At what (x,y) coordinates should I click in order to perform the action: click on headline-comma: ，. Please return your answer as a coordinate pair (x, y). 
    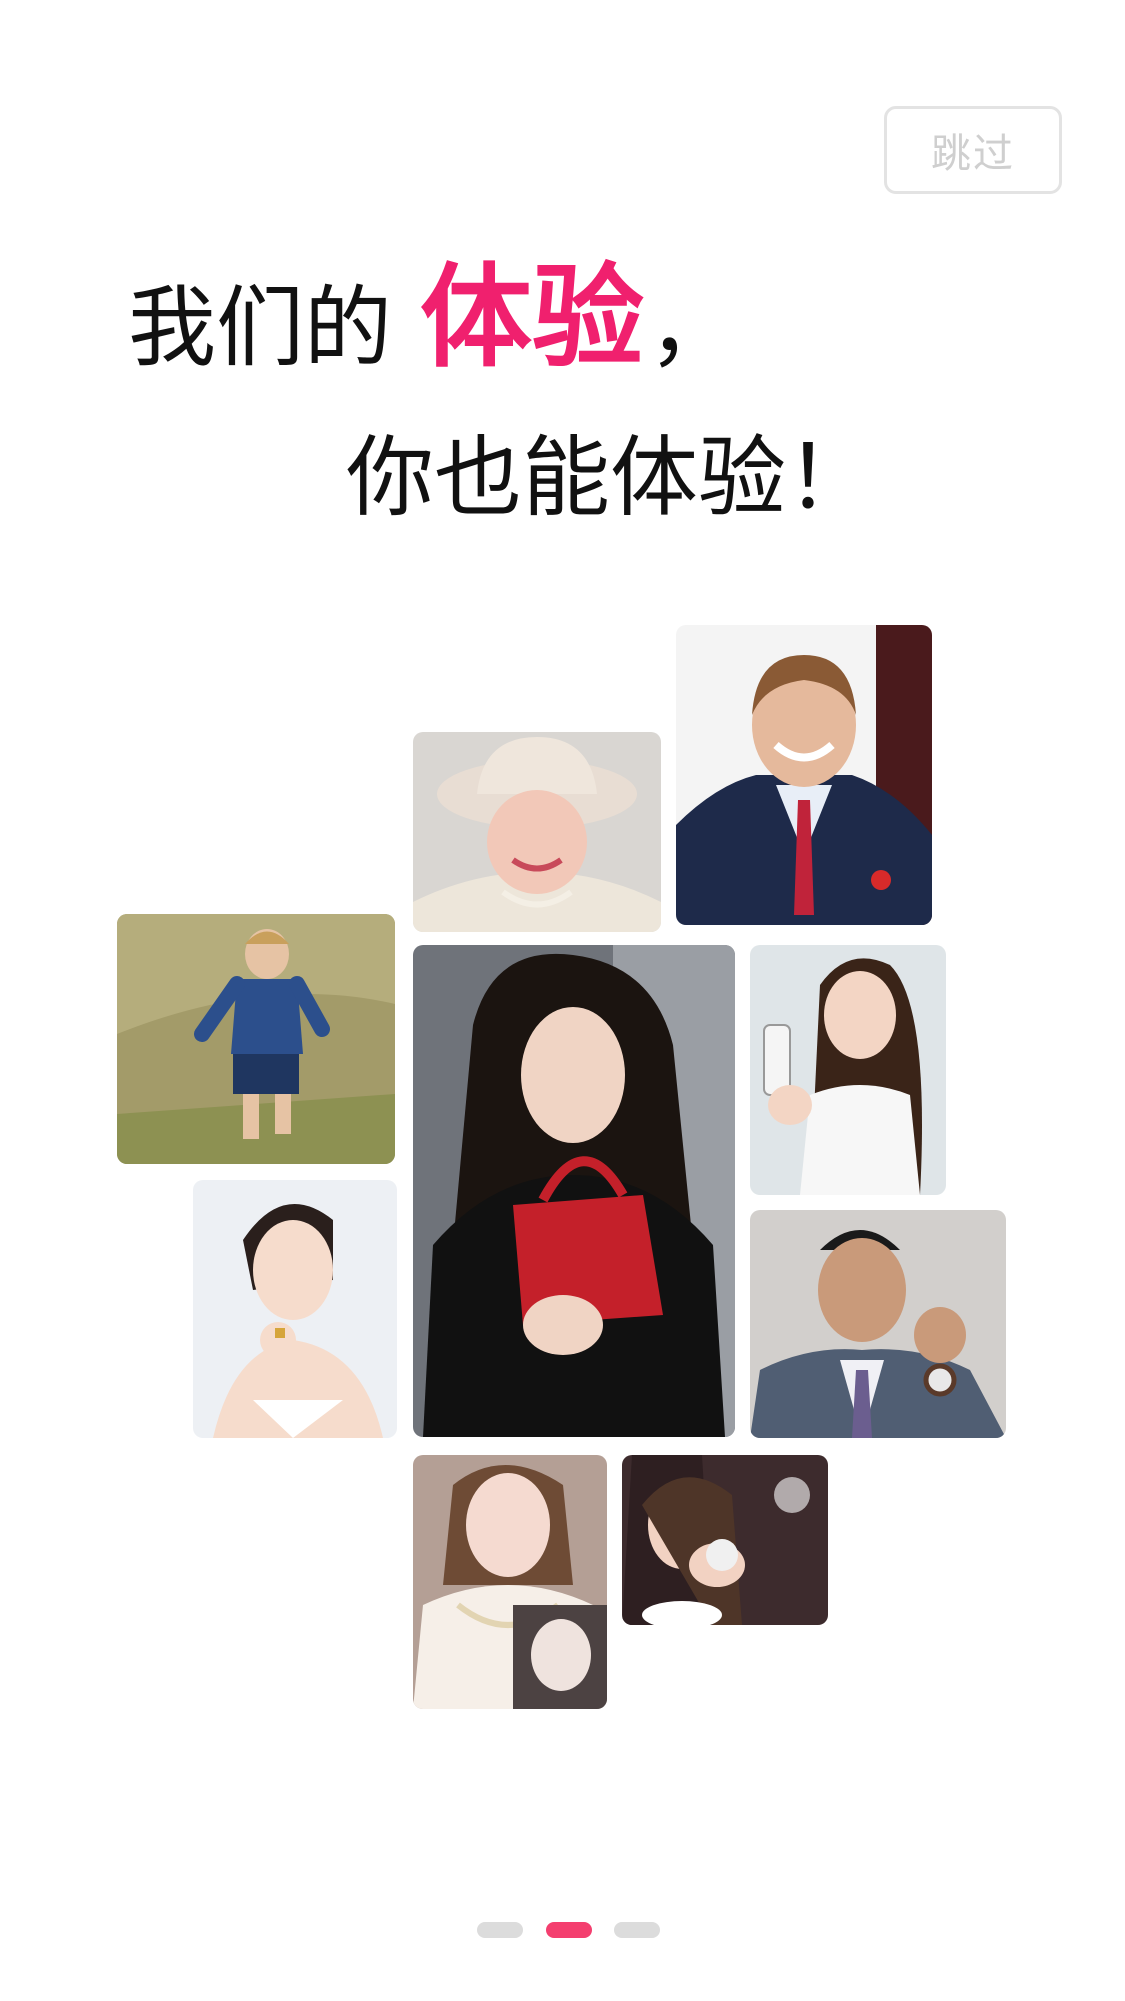
    Looking at the image, I should click on (692, 327).